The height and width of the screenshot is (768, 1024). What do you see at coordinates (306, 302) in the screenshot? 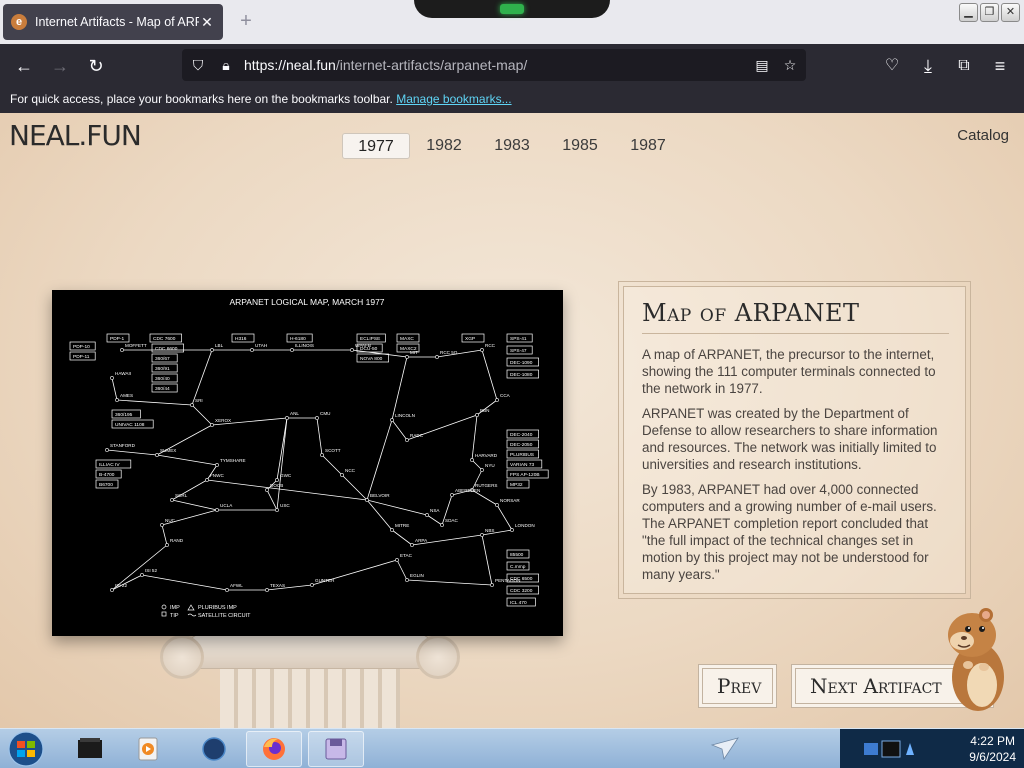
I see `map-title: ARPANET LOGICAL MAP, MARCH 1977` at bounding box center [306, 302].